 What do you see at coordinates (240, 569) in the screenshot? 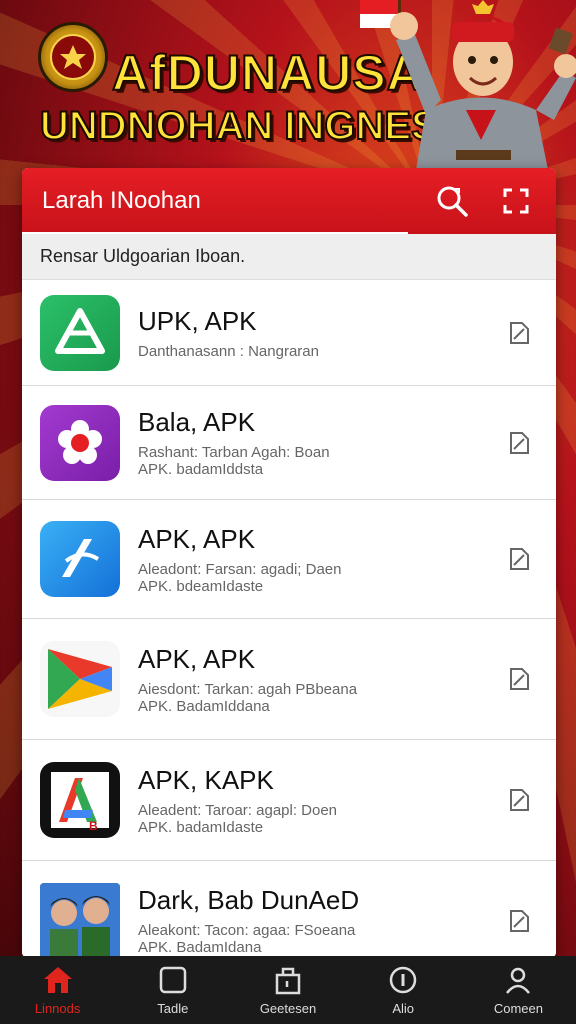
I see `item-desc: Aleadont: Farsan: agadi; Daen` at bounding box center [240, 569].